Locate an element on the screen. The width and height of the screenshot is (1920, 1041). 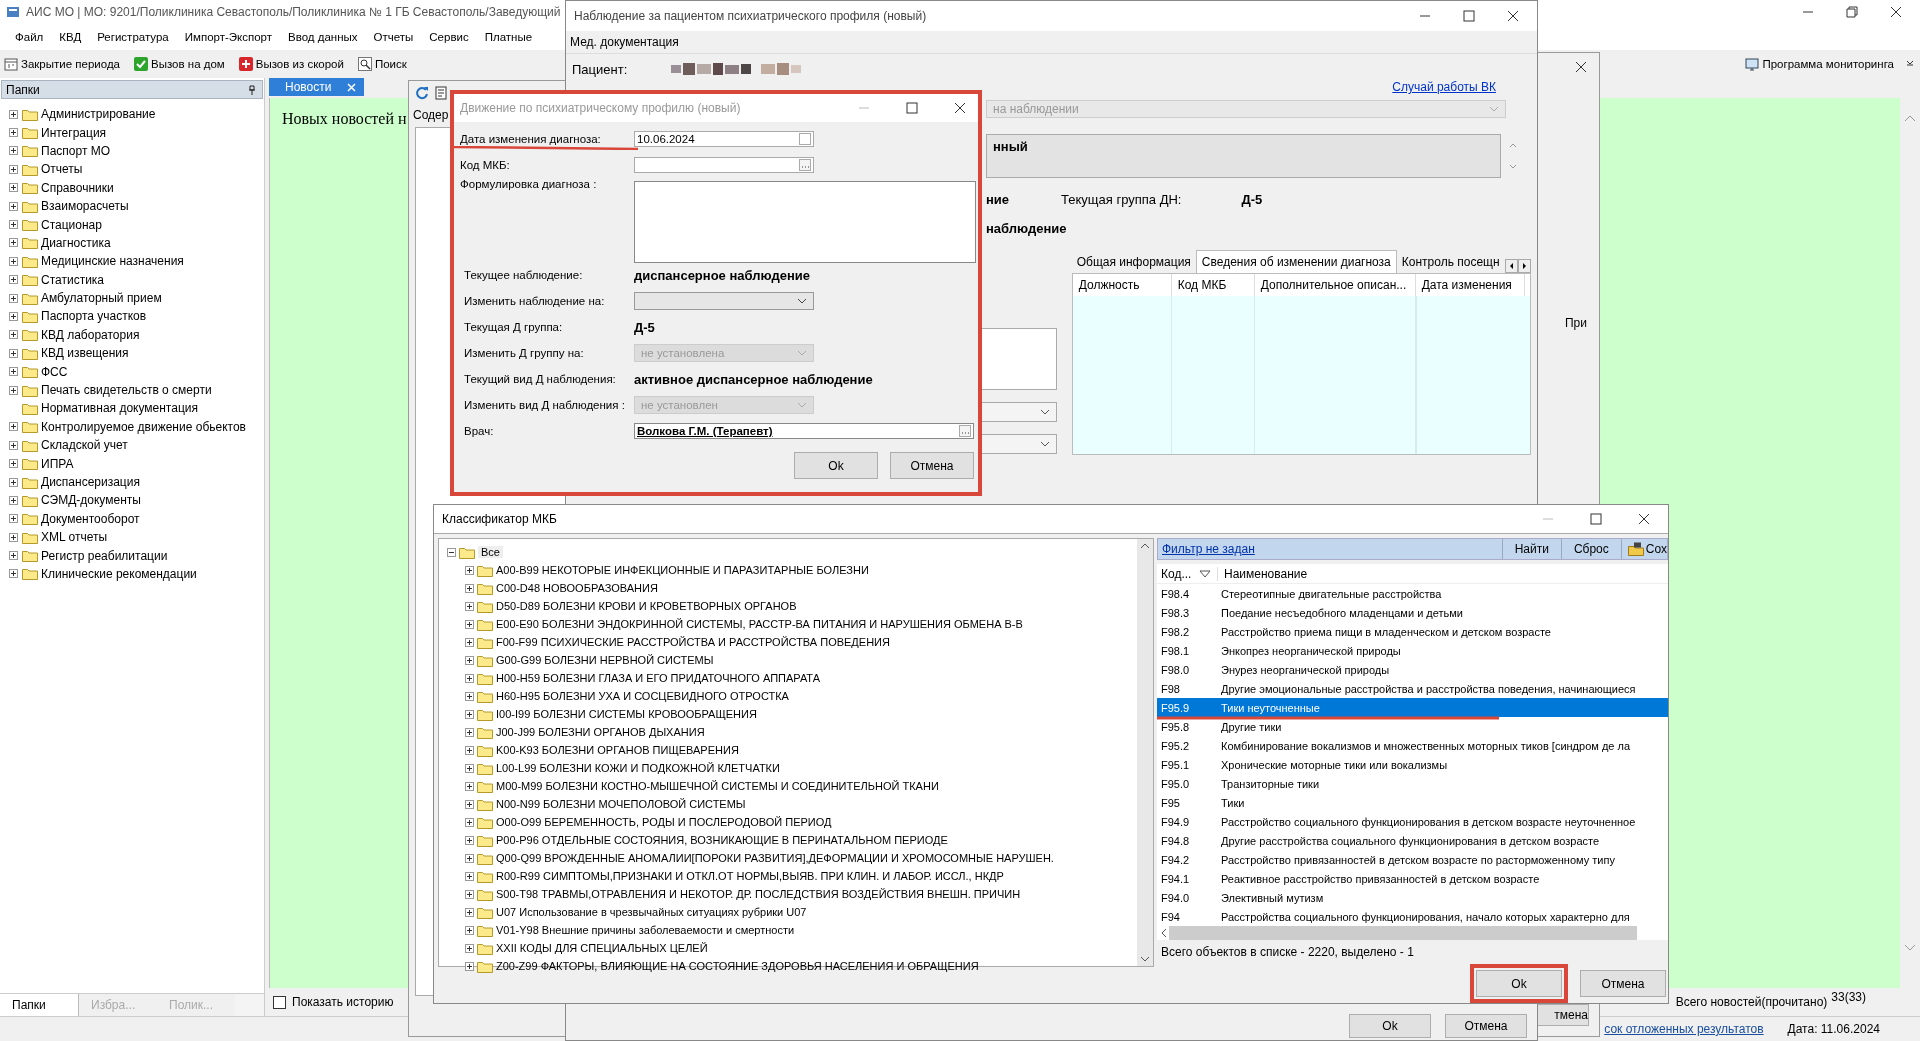
folder-item: Интеграция is located at coordinates (132, 132).